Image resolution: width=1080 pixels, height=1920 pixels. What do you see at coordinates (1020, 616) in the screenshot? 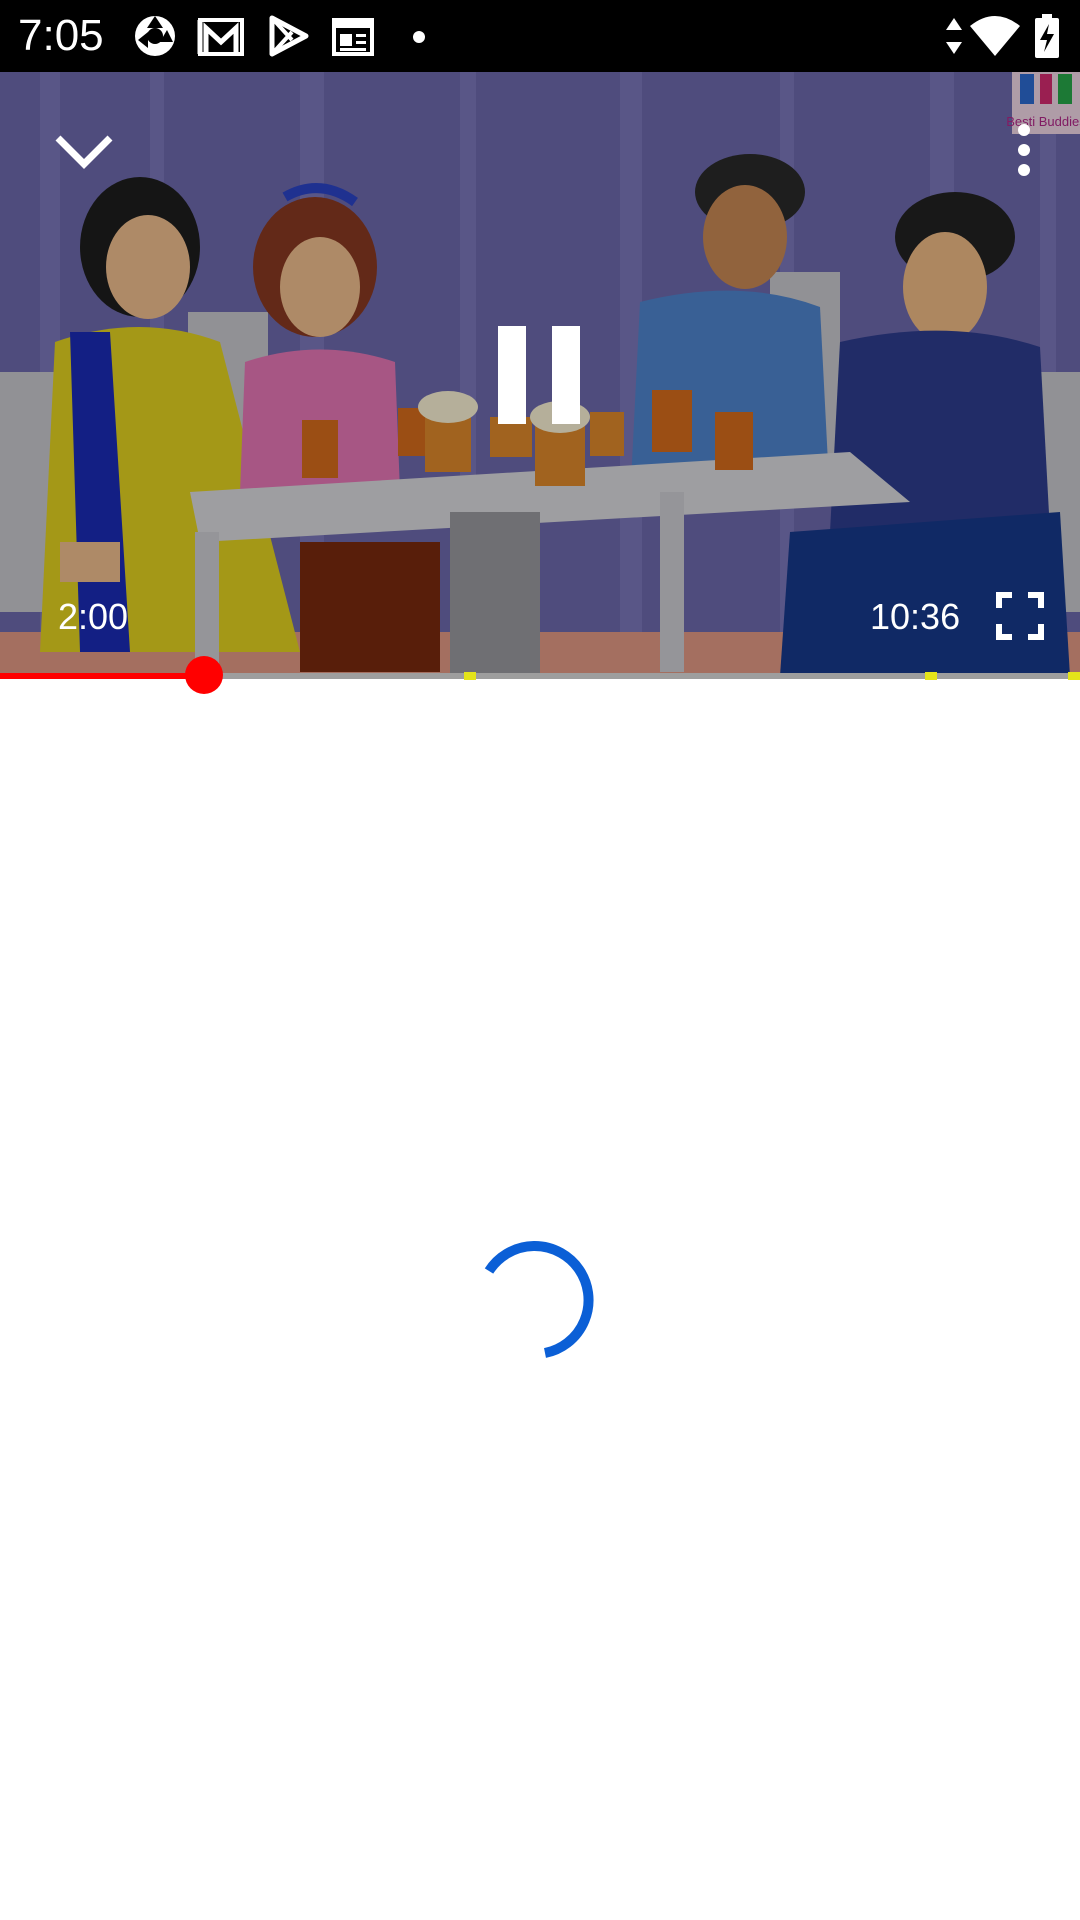
I see `fullscreen-icon` at bounding box center [1020, 616].